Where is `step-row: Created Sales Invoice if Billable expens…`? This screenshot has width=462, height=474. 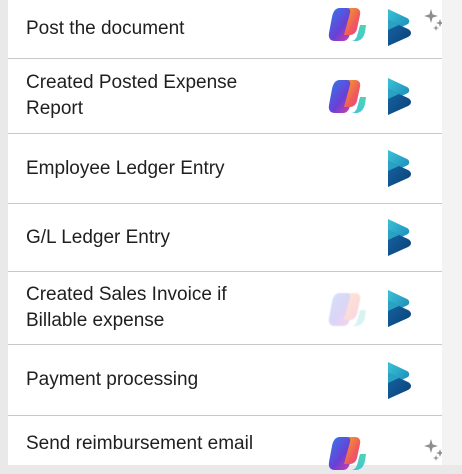
step-row: Created Sales Invoice if Billable expens… is located at coordinates (225, 308).